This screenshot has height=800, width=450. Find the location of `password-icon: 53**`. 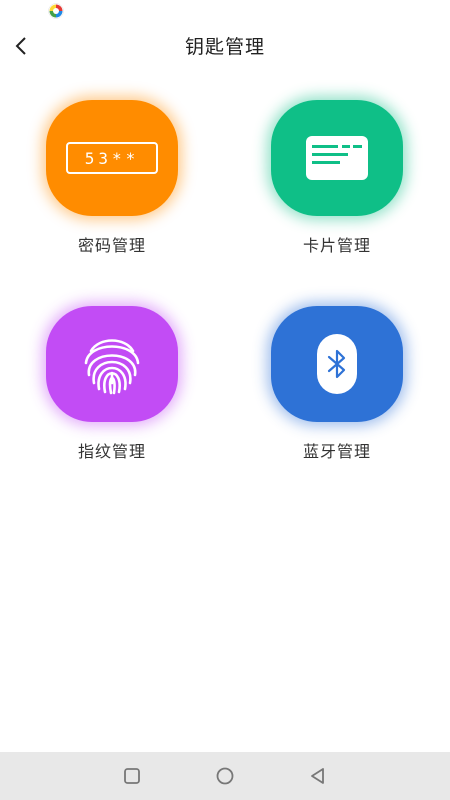

password-icon: 53** is located at coordinates (112, 158).